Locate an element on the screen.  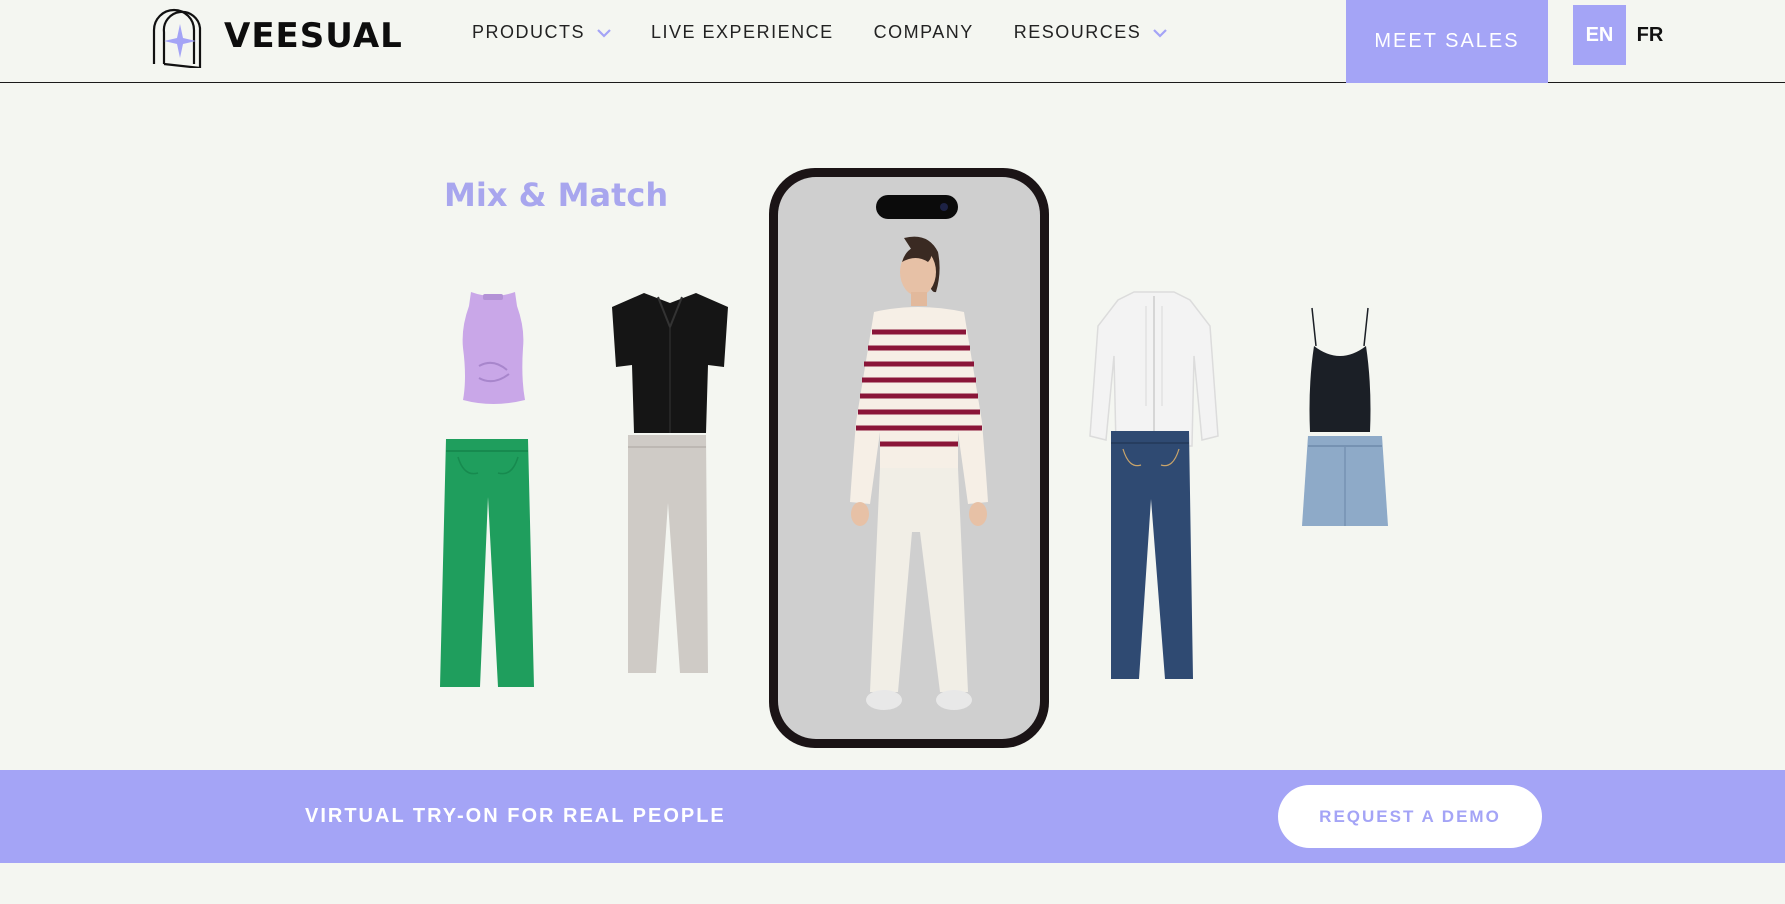
nav-item-company: COMPANY is located at coordinates (924, 32).